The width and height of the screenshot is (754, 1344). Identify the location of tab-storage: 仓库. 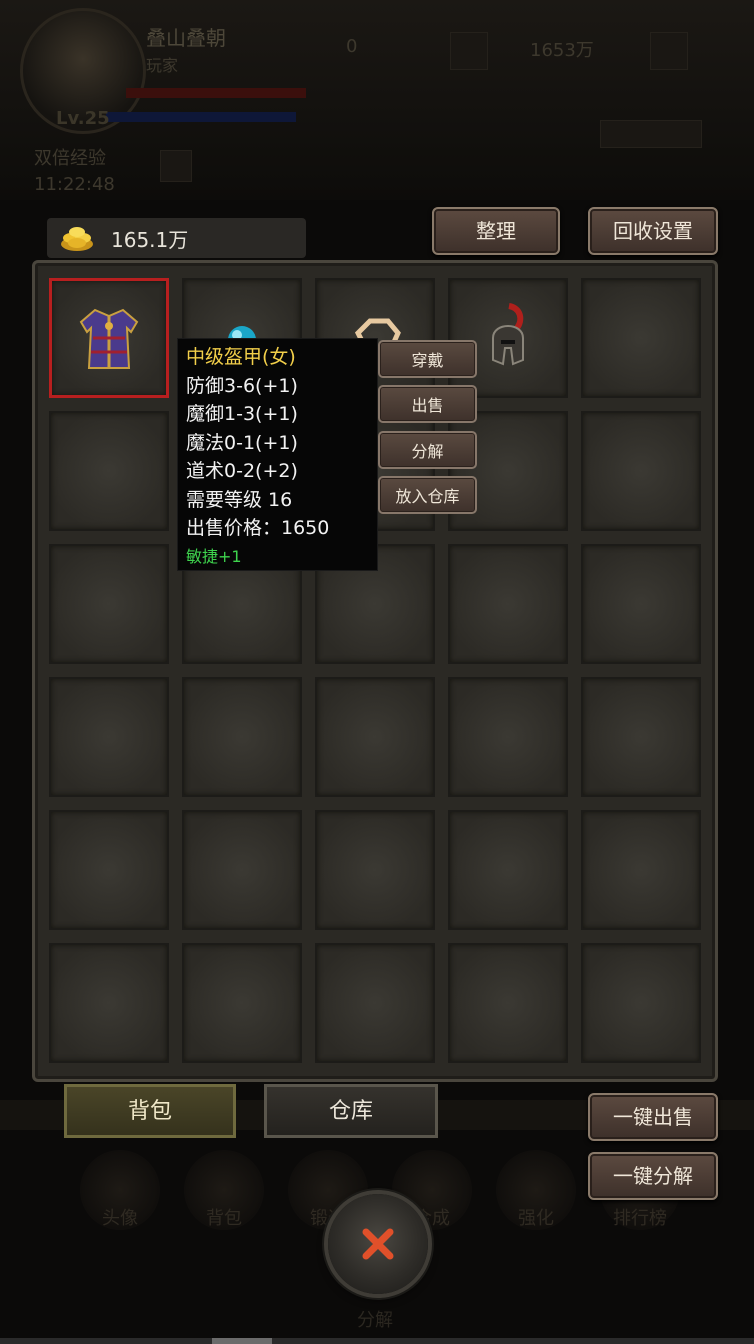
(351, 1111).